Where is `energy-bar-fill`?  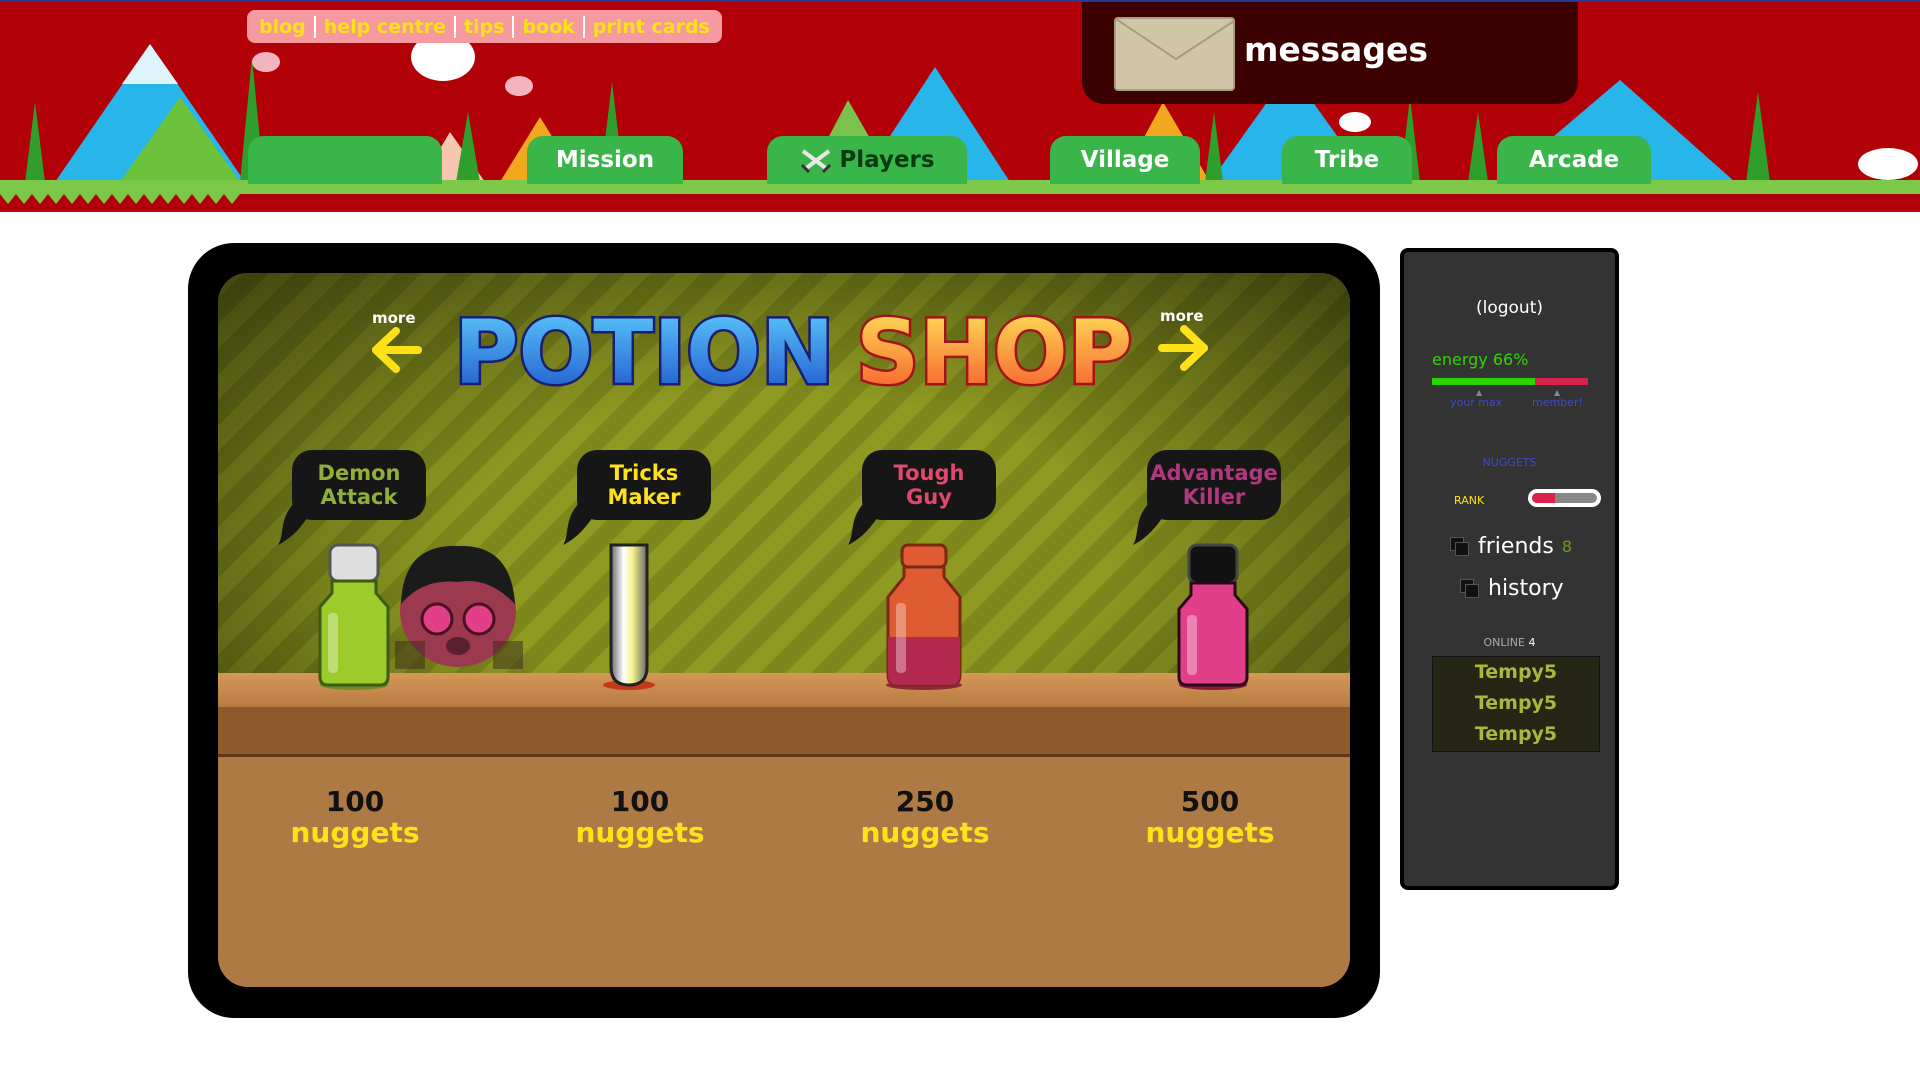 energy-bar-fill is located at coordinates (1483, 381).